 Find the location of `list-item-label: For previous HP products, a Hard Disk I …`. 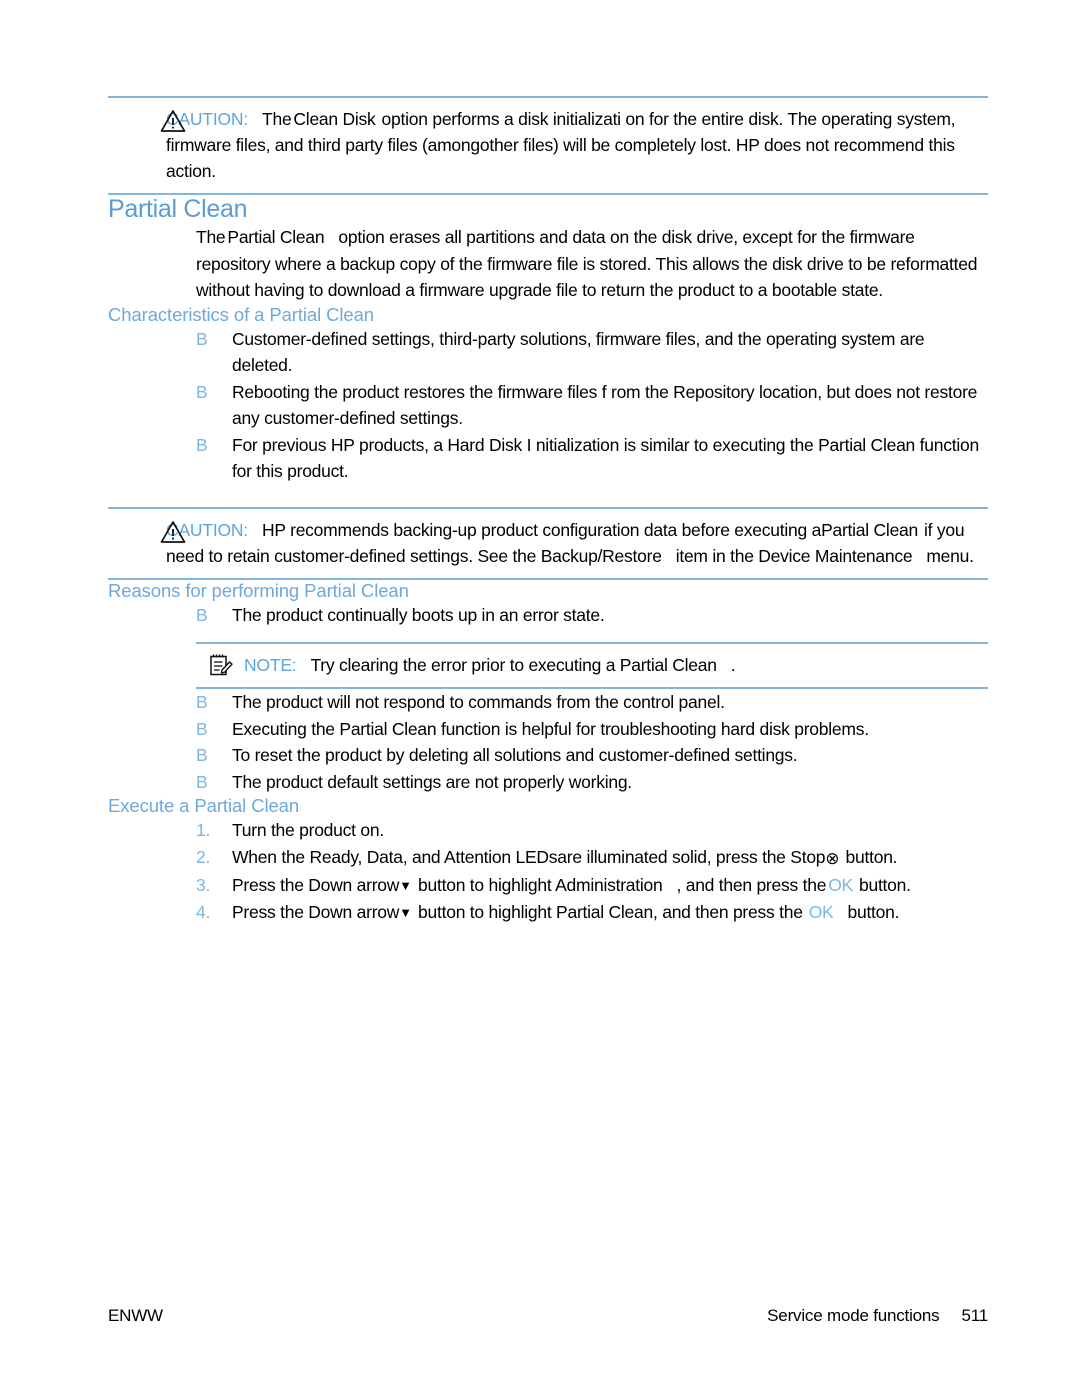

list-item-label: For previous HP products, a Hard Disk I … is located at coordinates (605, 458).